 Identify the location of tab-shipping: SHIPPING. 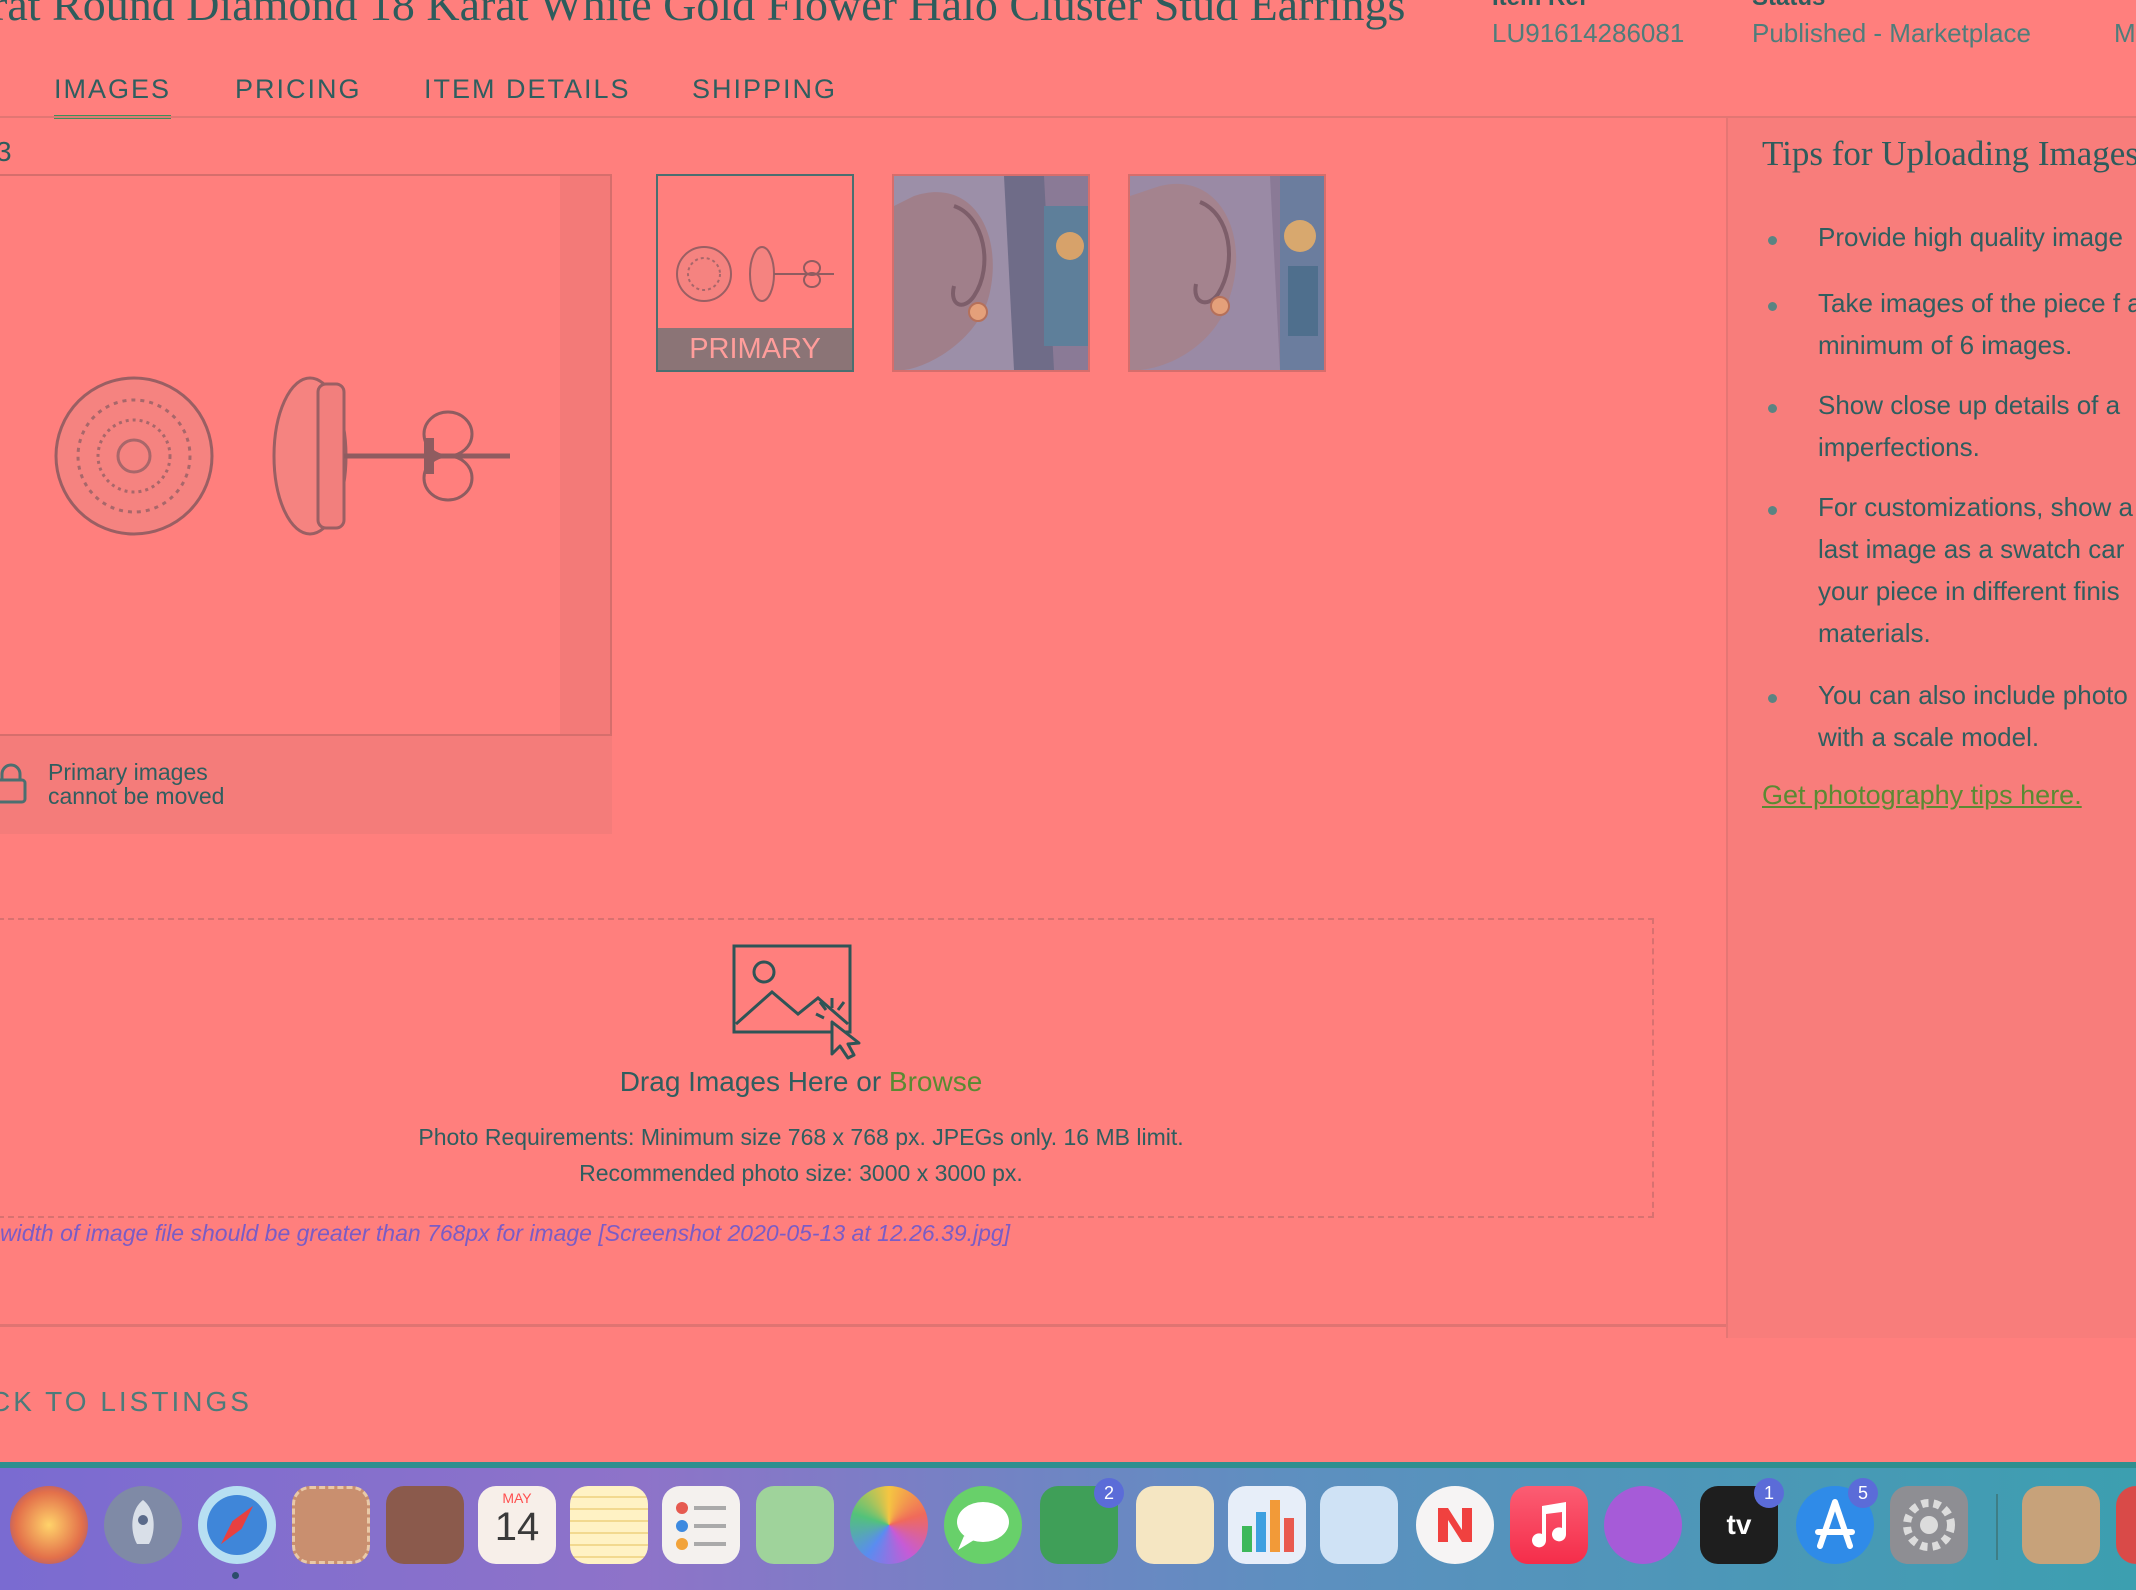
(764, 94).